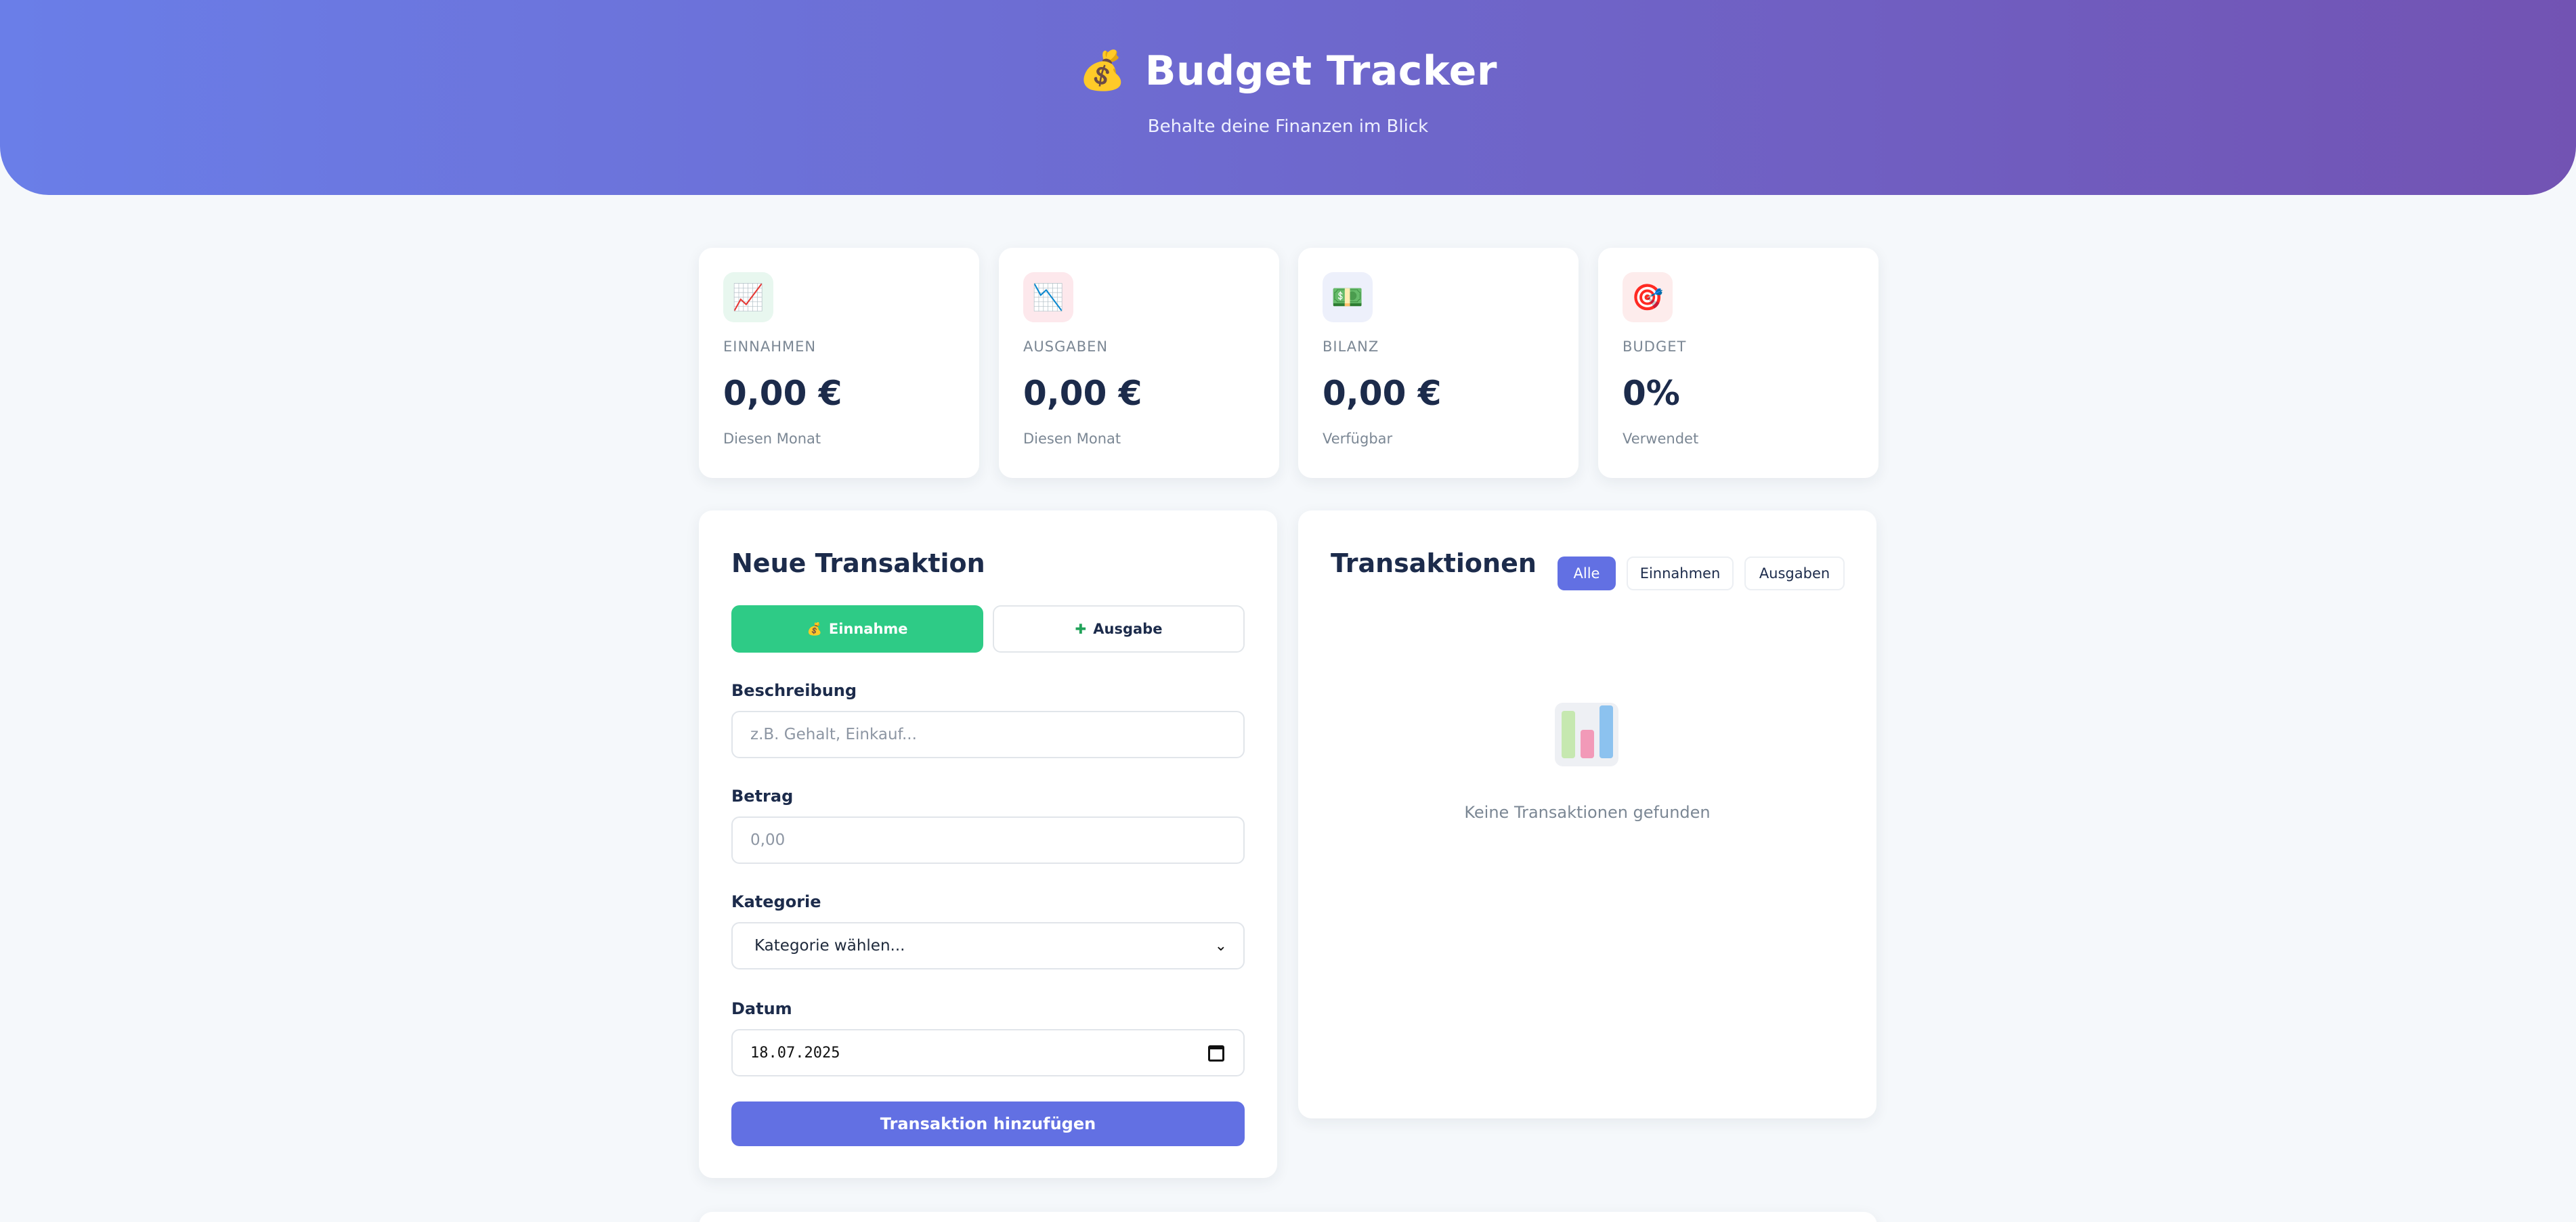 This screenshot has height=1222, width=2576. I want to click on stat-label: BUDGET, so click(1655, 347).